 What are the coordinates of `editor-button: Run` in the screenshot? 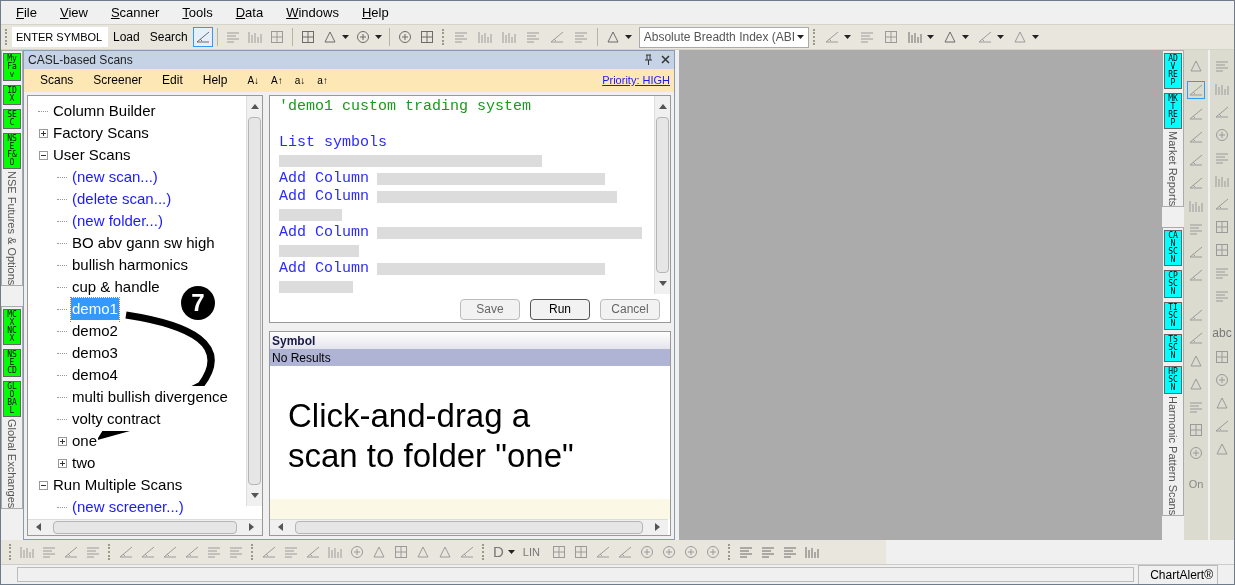 It's located at (560, 309).